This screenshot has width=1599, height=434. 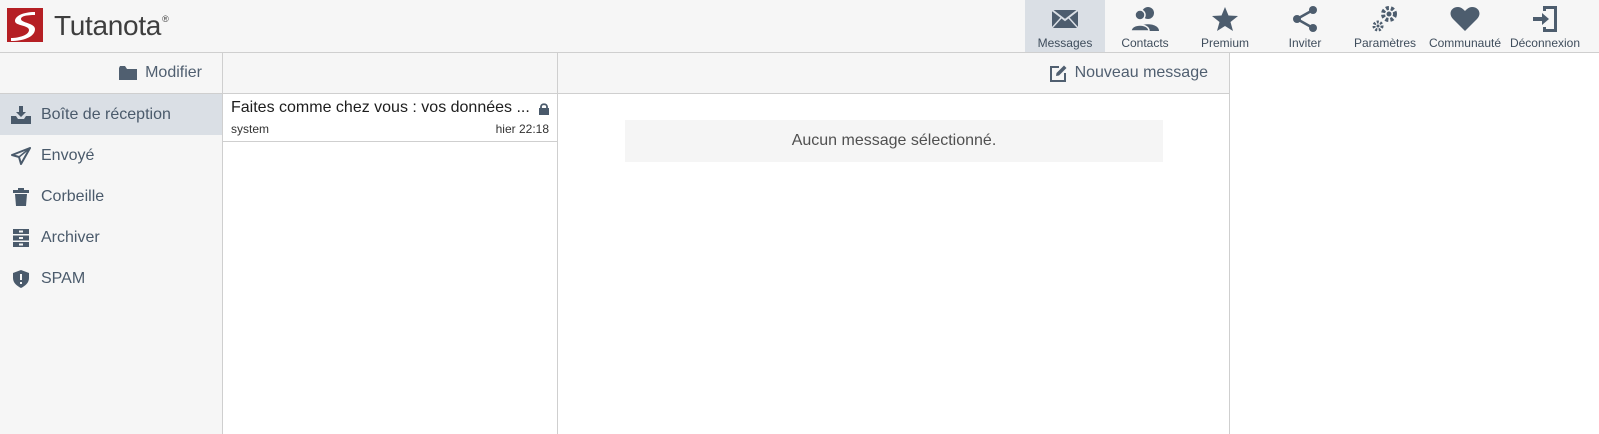 What do you see at coordinates (1545, 43) in the screenshot?
I see `nav-label: Déconnexion` at bounding box center [1545, 43].